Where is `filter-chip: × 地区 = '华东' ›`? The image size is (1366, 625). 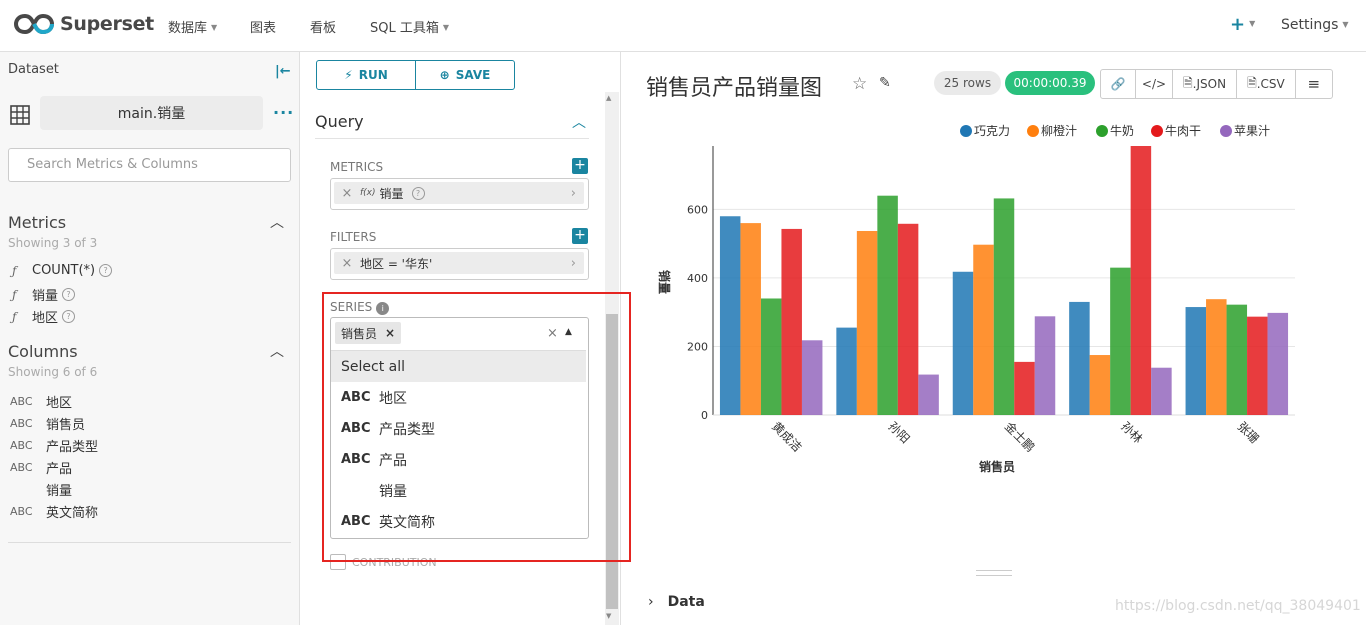 filter-chip: × 地区 = '华东' › is located at coordinates (459, 263).